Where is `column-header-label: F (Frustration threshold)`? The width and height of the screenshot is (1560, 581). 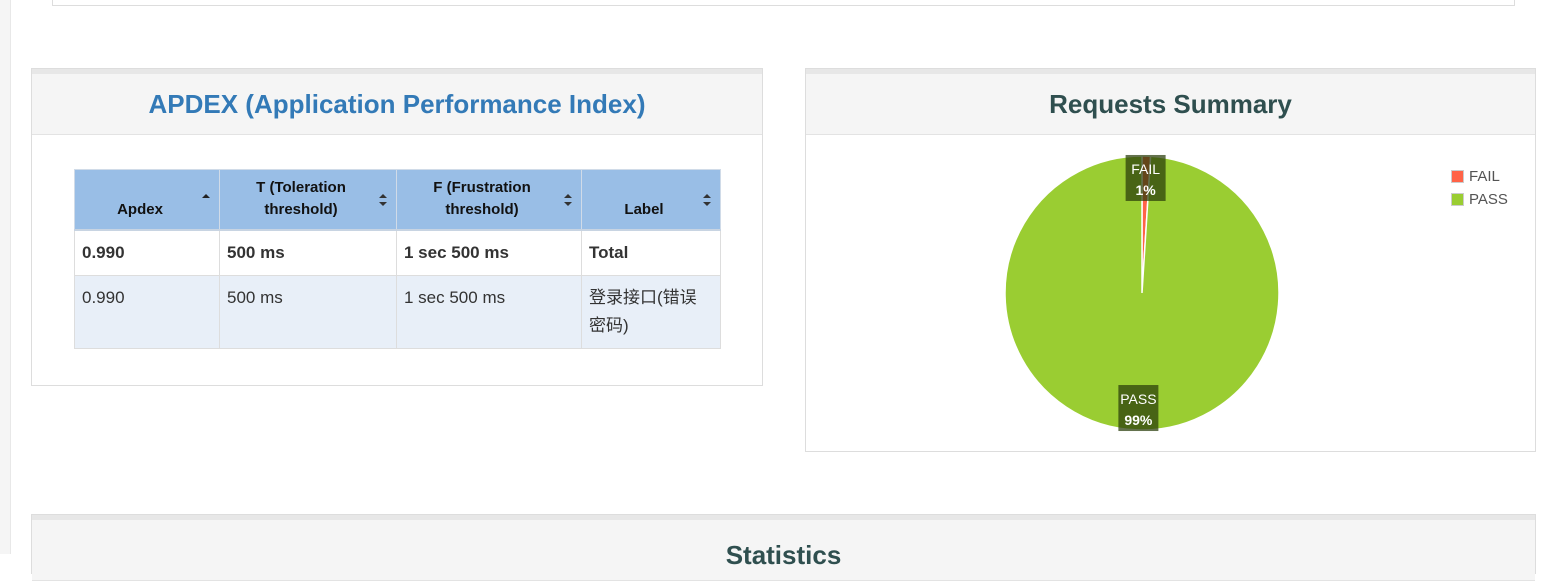
column-header-label: F (Frustration threshold) is located at coordinates (482, 198).